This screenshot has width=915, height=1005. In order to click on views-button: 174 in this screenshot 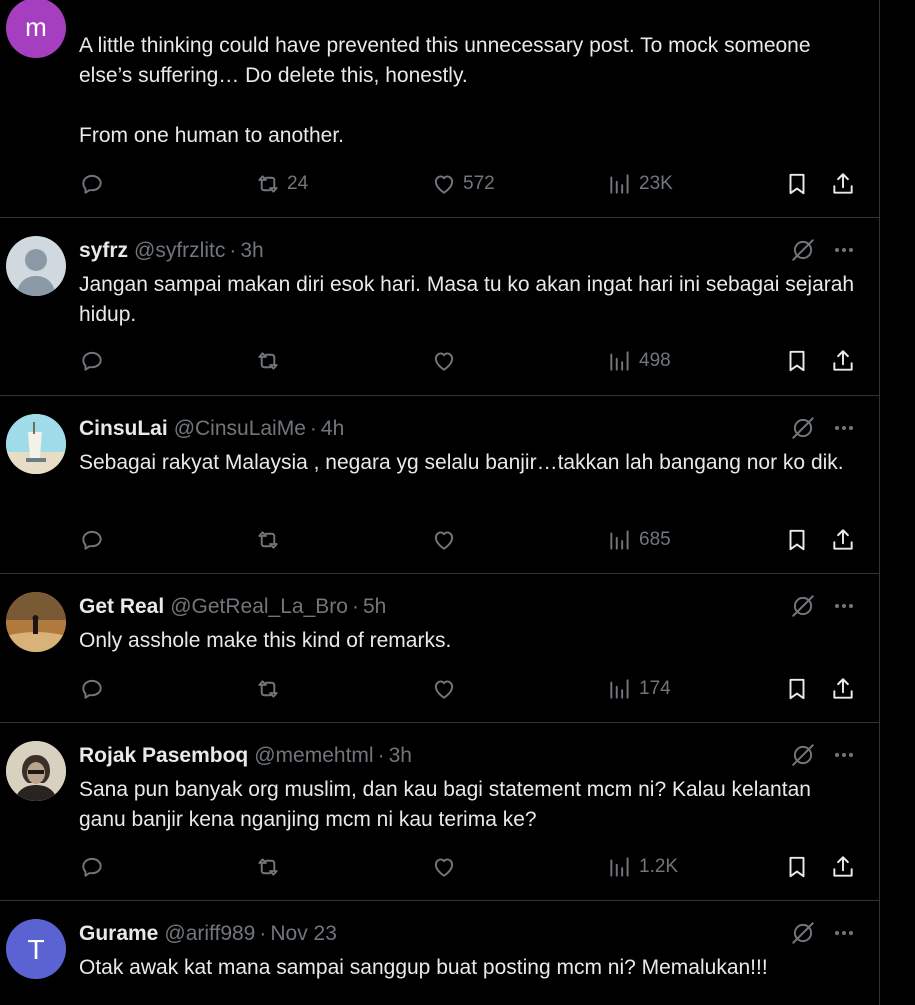, I will do `click(639, 689)`.